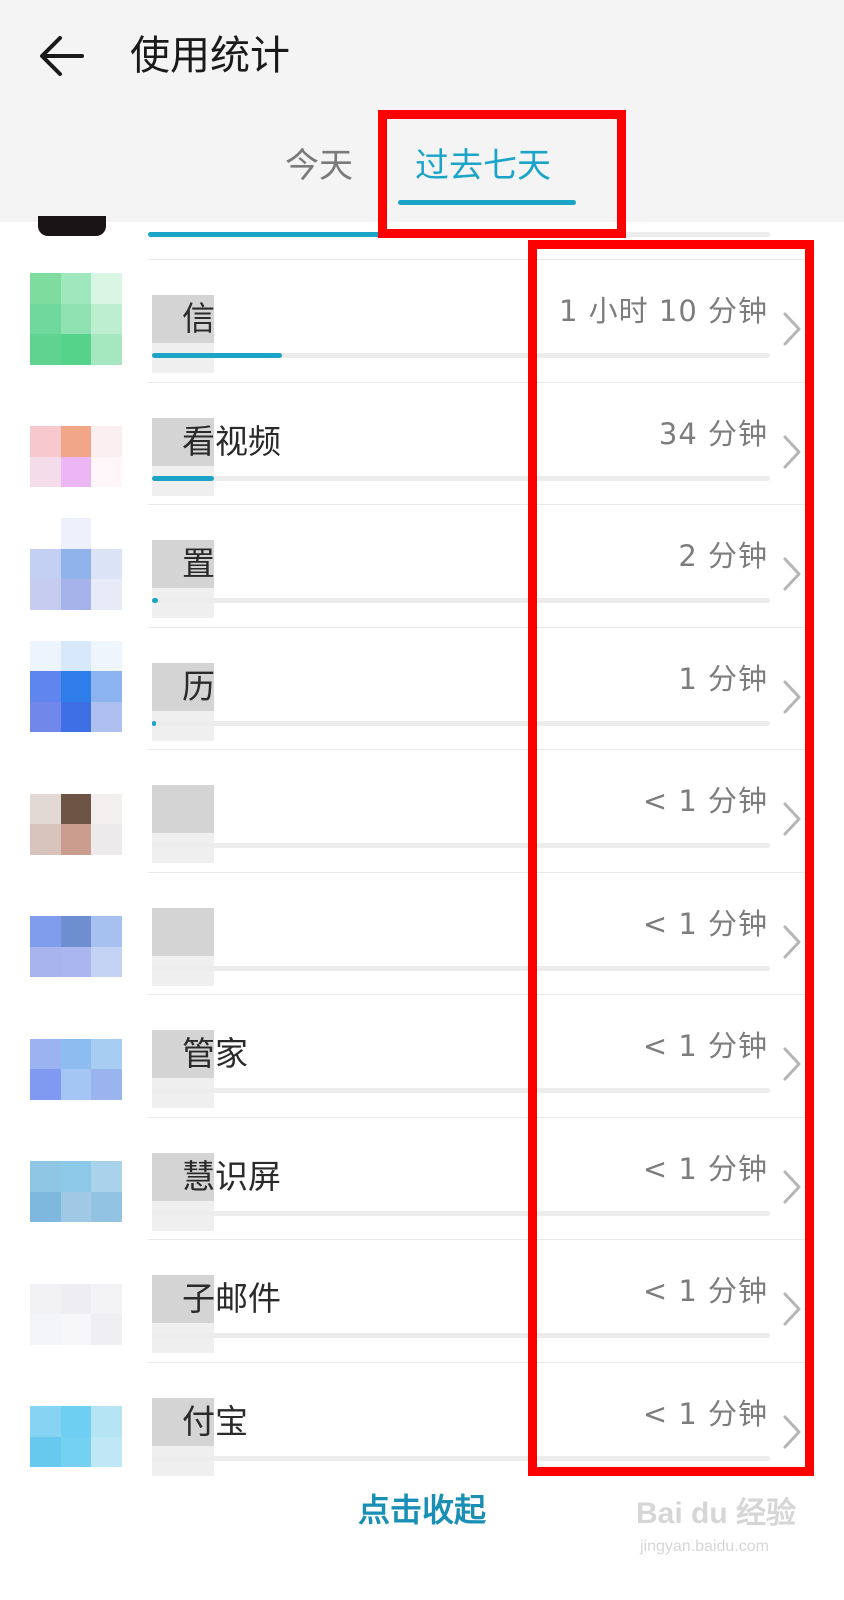 The image size is (844, 1600). What do you see at coordinates (723, 556) in the screenshot?
I see `usage-duration: 2 分钟` at bounding box center [723, 556].